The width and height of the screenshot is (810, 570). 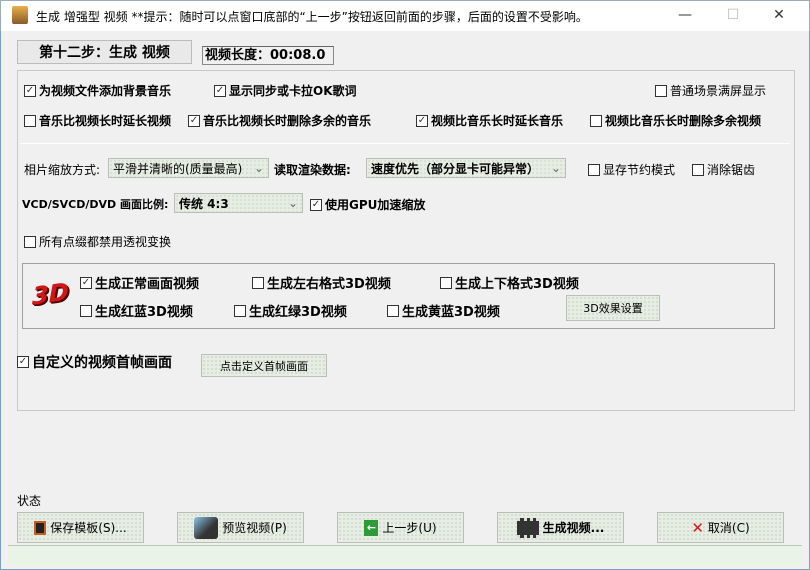 I want to click on aspect-ratio-label: VCD/SVCD/DVD 画面比例:, so click(x=95, y=204).